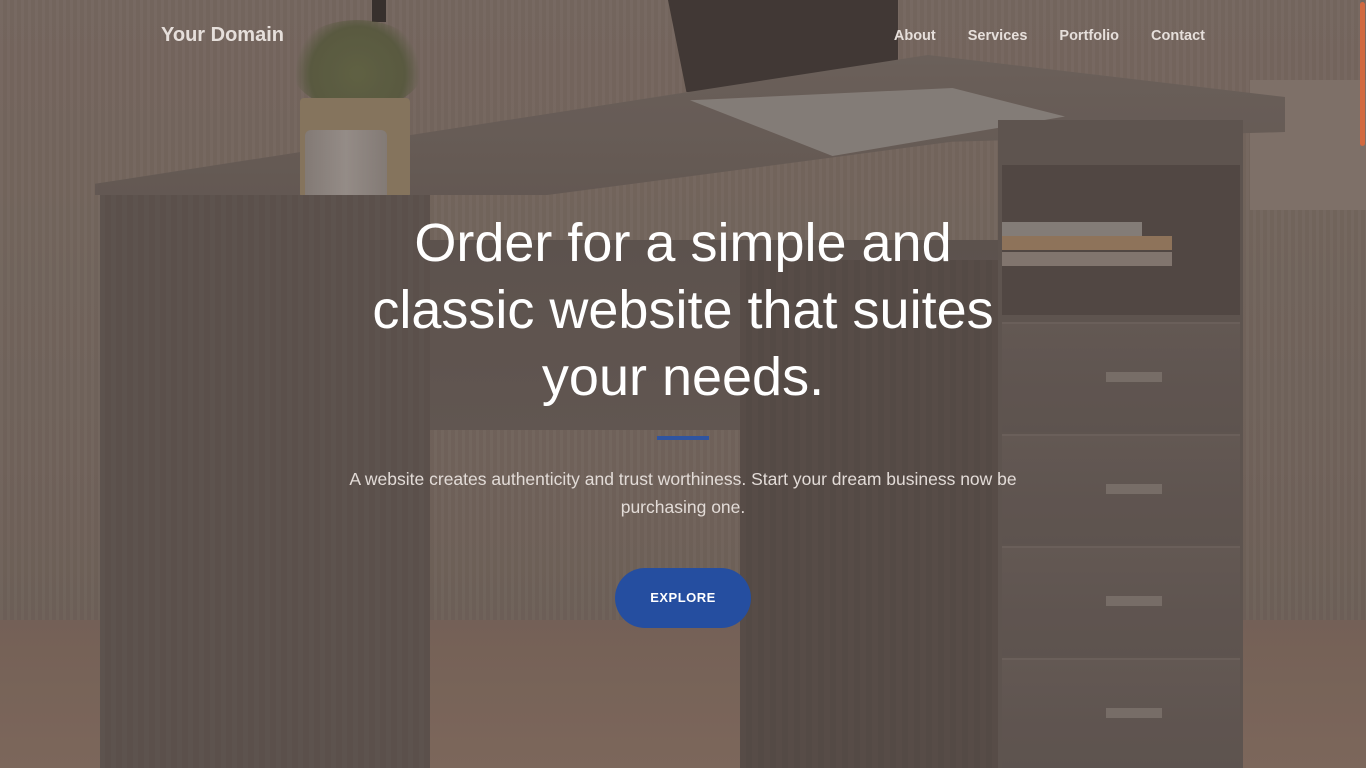 This screenshot has height=768, width=1366. I want to click on nav-item: Contact, so click(1178, 36).